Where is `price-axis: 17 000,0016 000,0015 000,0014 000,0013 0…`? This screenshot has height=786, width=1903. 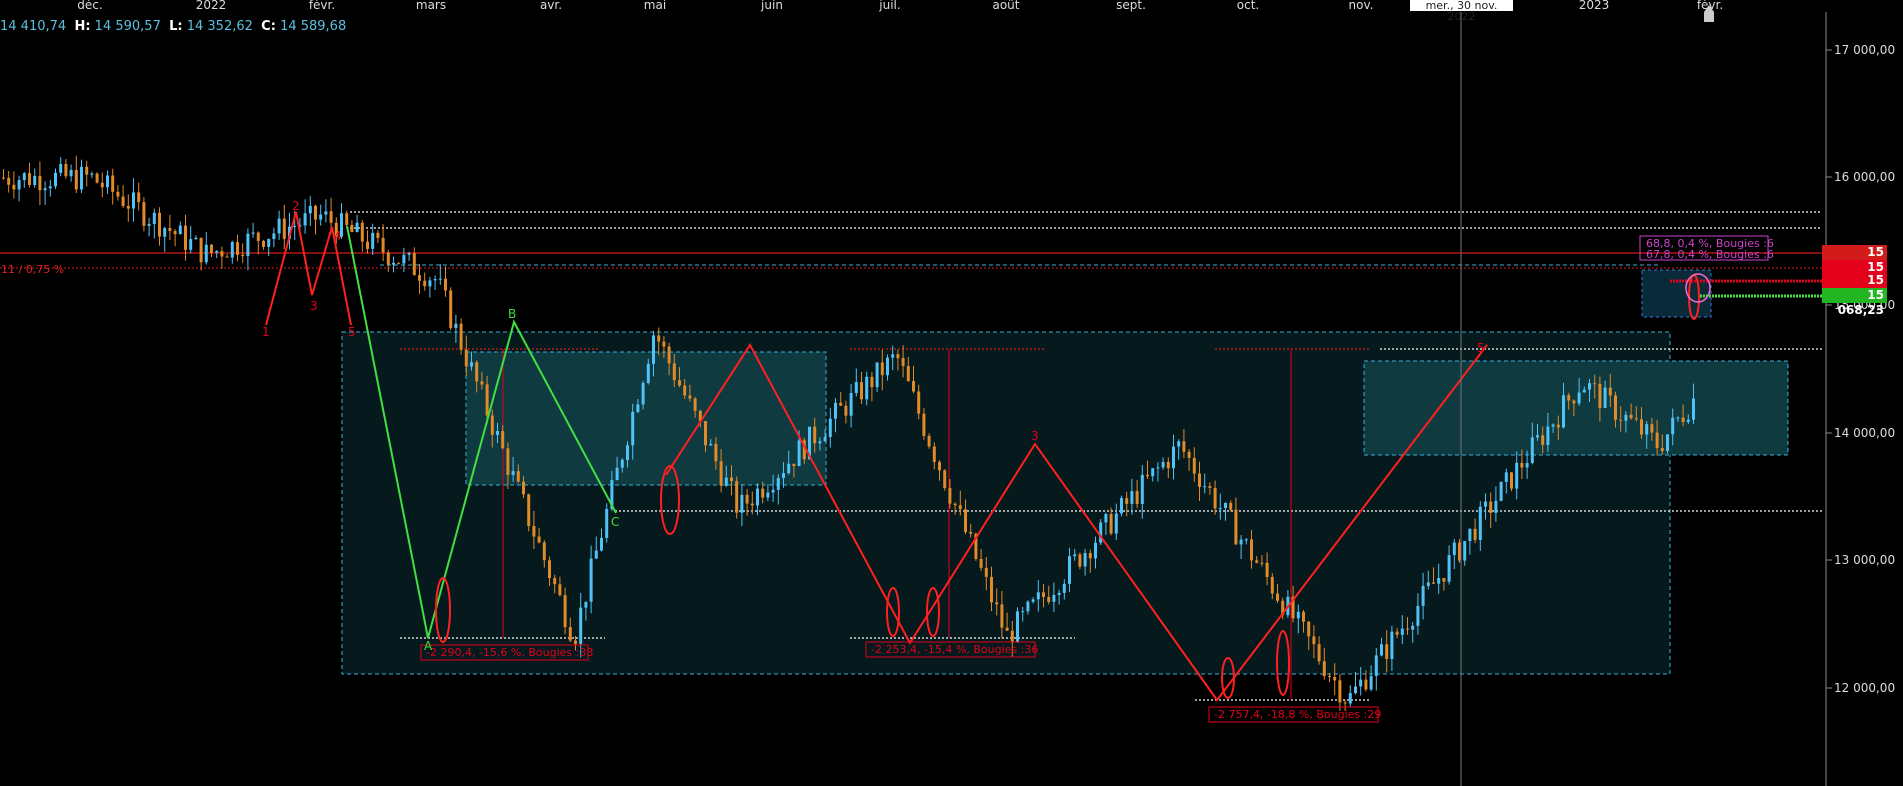
price-axis: 17 000,0016 000,0015 000,0014 000,0013 0… is located at coordinates (1860, 399).